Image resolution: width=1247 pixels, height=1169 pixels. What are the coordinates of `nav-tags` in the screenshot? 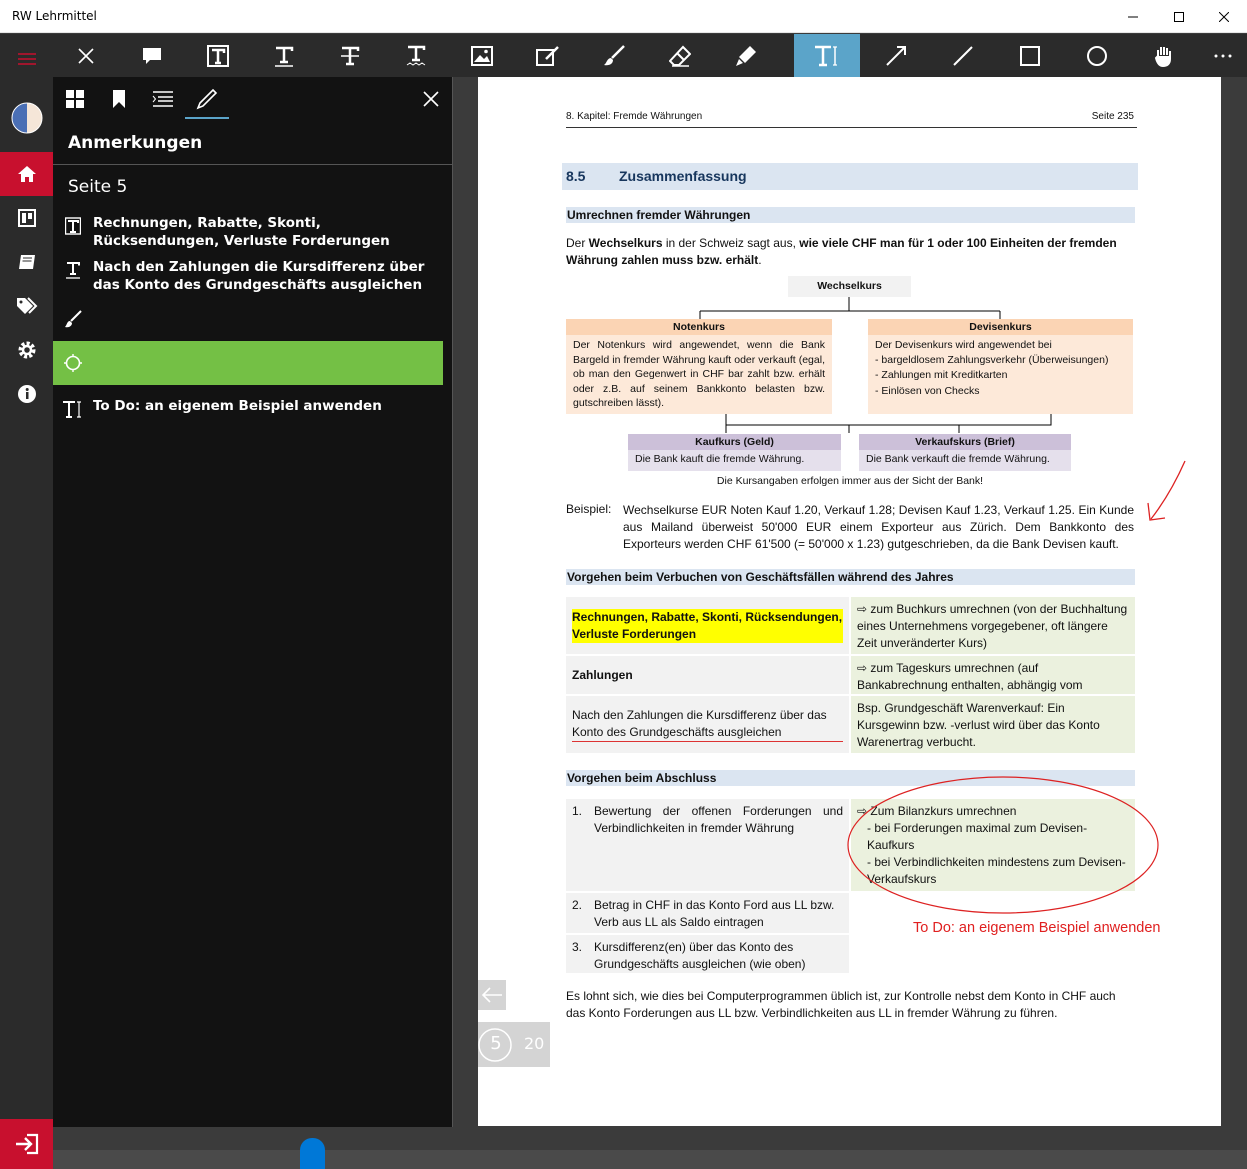 It's located at (26, 306).